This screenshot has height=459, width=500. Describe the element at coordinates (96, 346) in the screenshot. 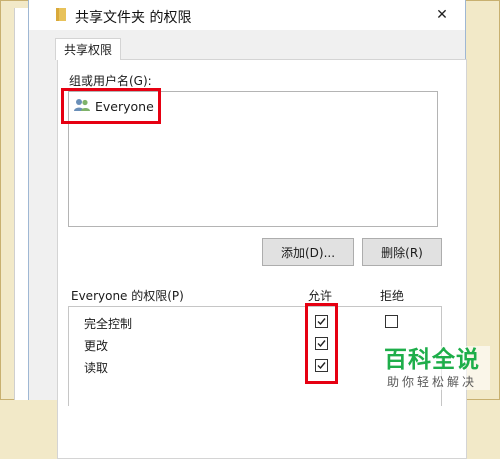

I see `permission-row-change: 更改` at that location.